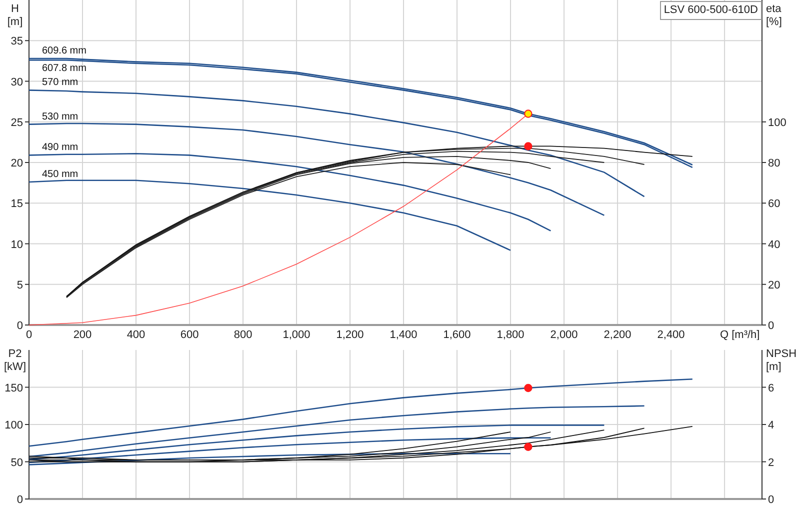 The image size is (800, 520). I want to click on axis-title: H [m], so click(15, 16).